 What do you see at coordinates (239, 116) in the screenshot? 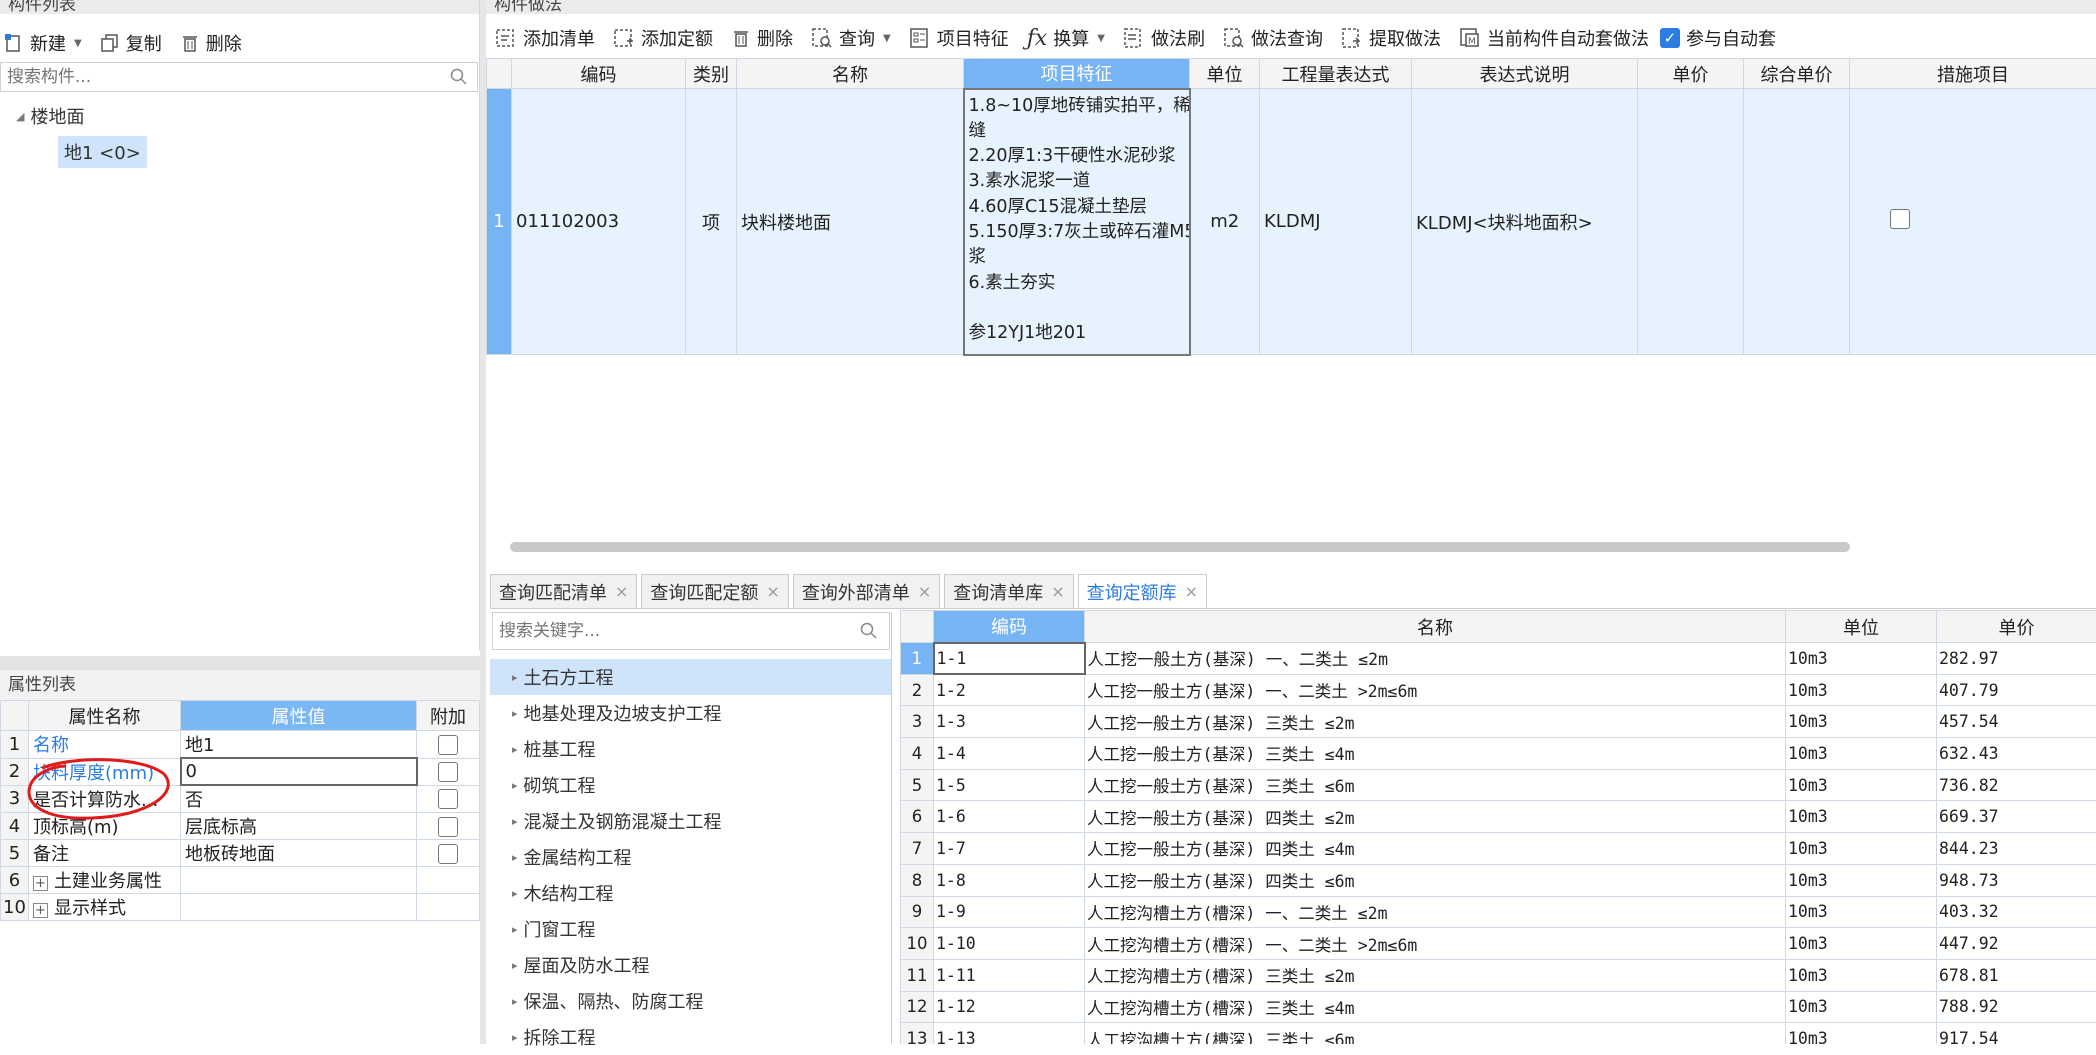
I see `tree-node-floor: ◢ 楼地面` at bounding box center [239, 116].